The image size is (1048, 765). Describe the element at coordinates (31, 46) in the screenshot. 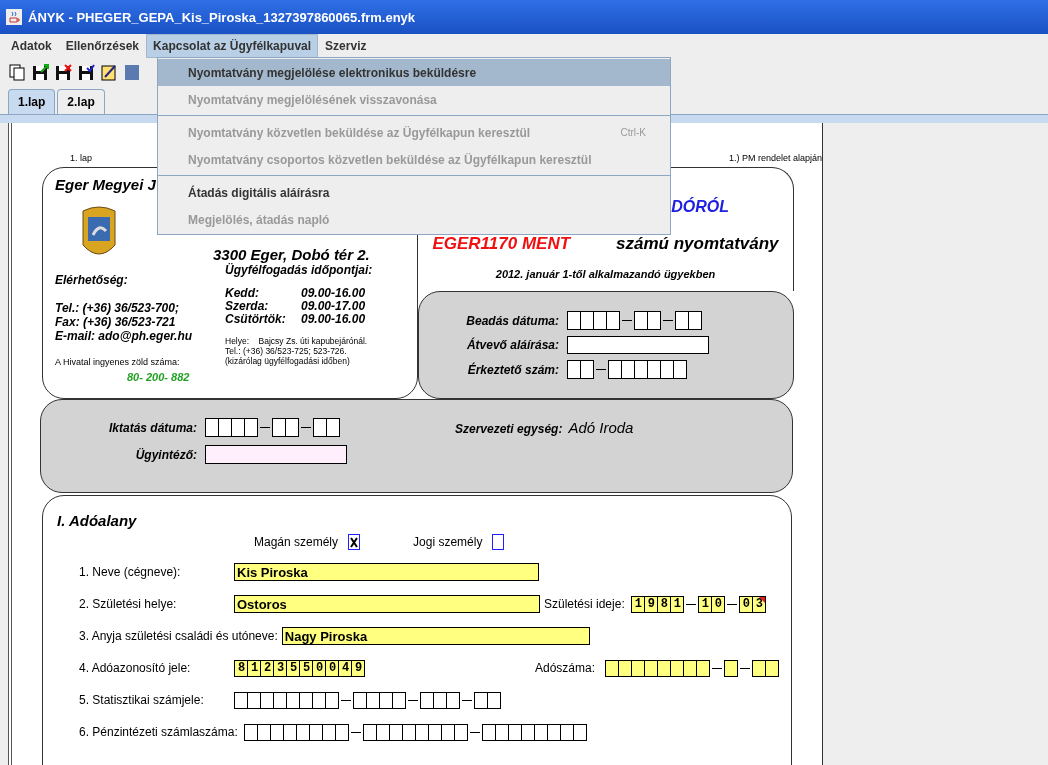

I see `menu-item: Adatok` at that location.